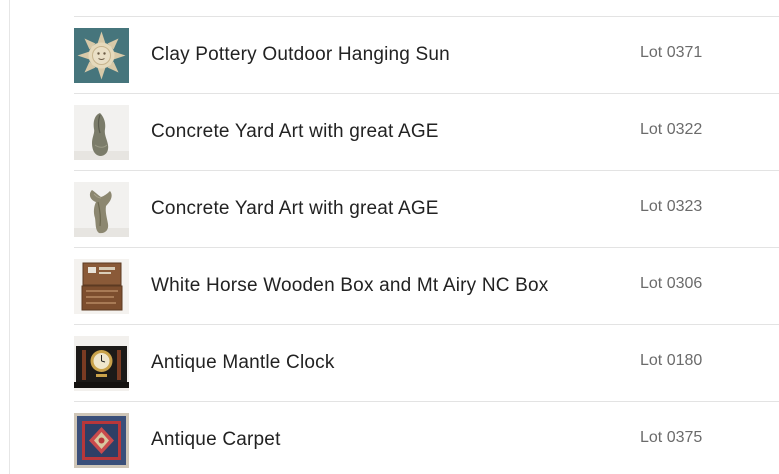 This screenshot has height=474, width=779. What do you see at coordinates (216, 440) in the screenshot?
I see `lot-title: Antique Carpet` at bounding box center [216, 440].